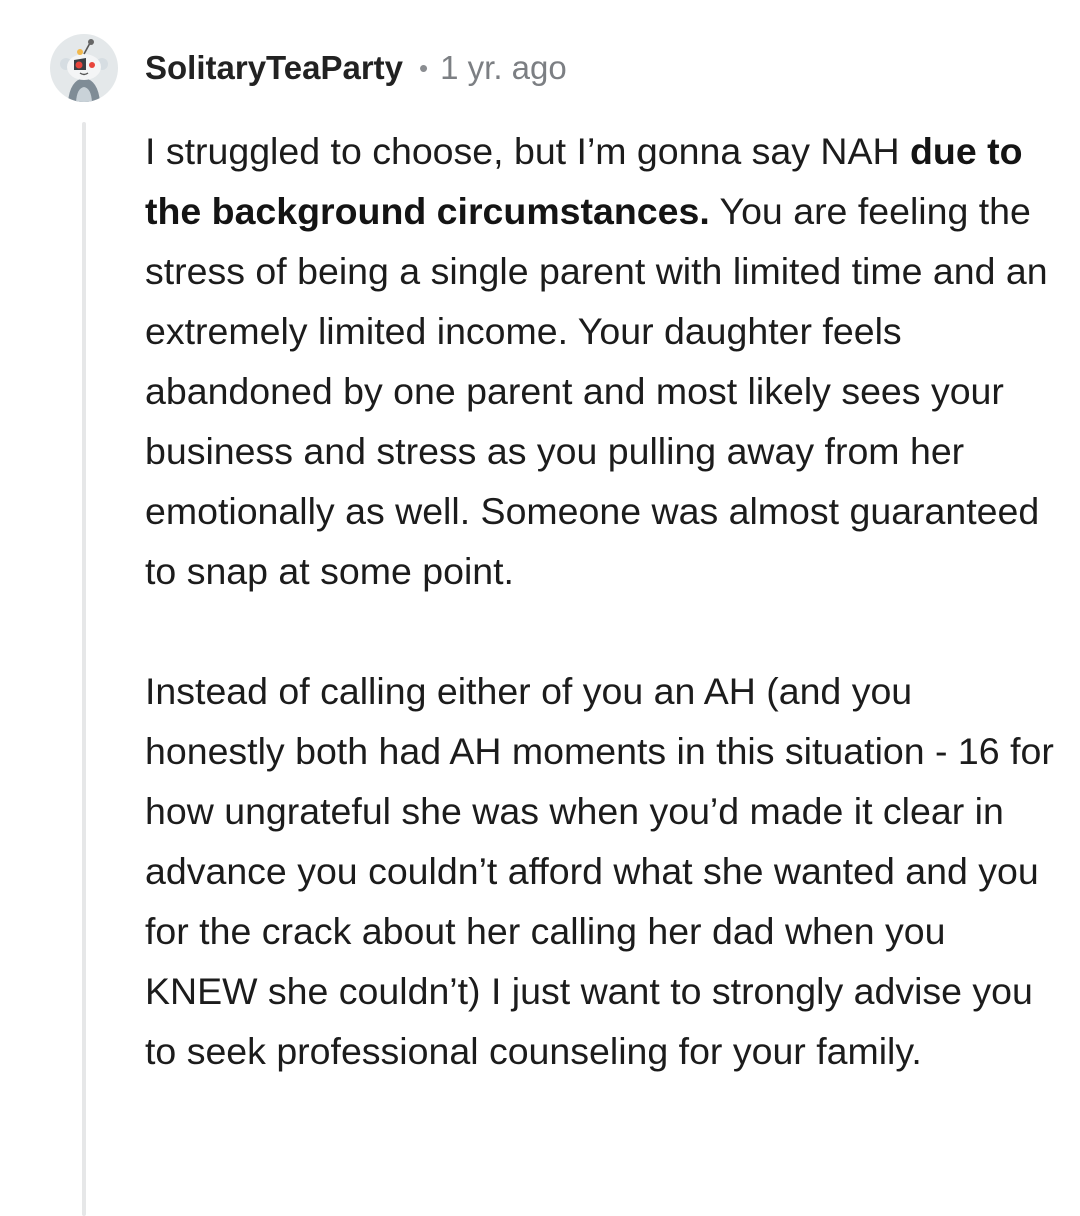 Image resolution: width=1080 pixels, height=1216 pixels. Describe the element at coordinates (274, 68) in the screenshot. I see `username-link: SolitaryTeaParty` at that location.